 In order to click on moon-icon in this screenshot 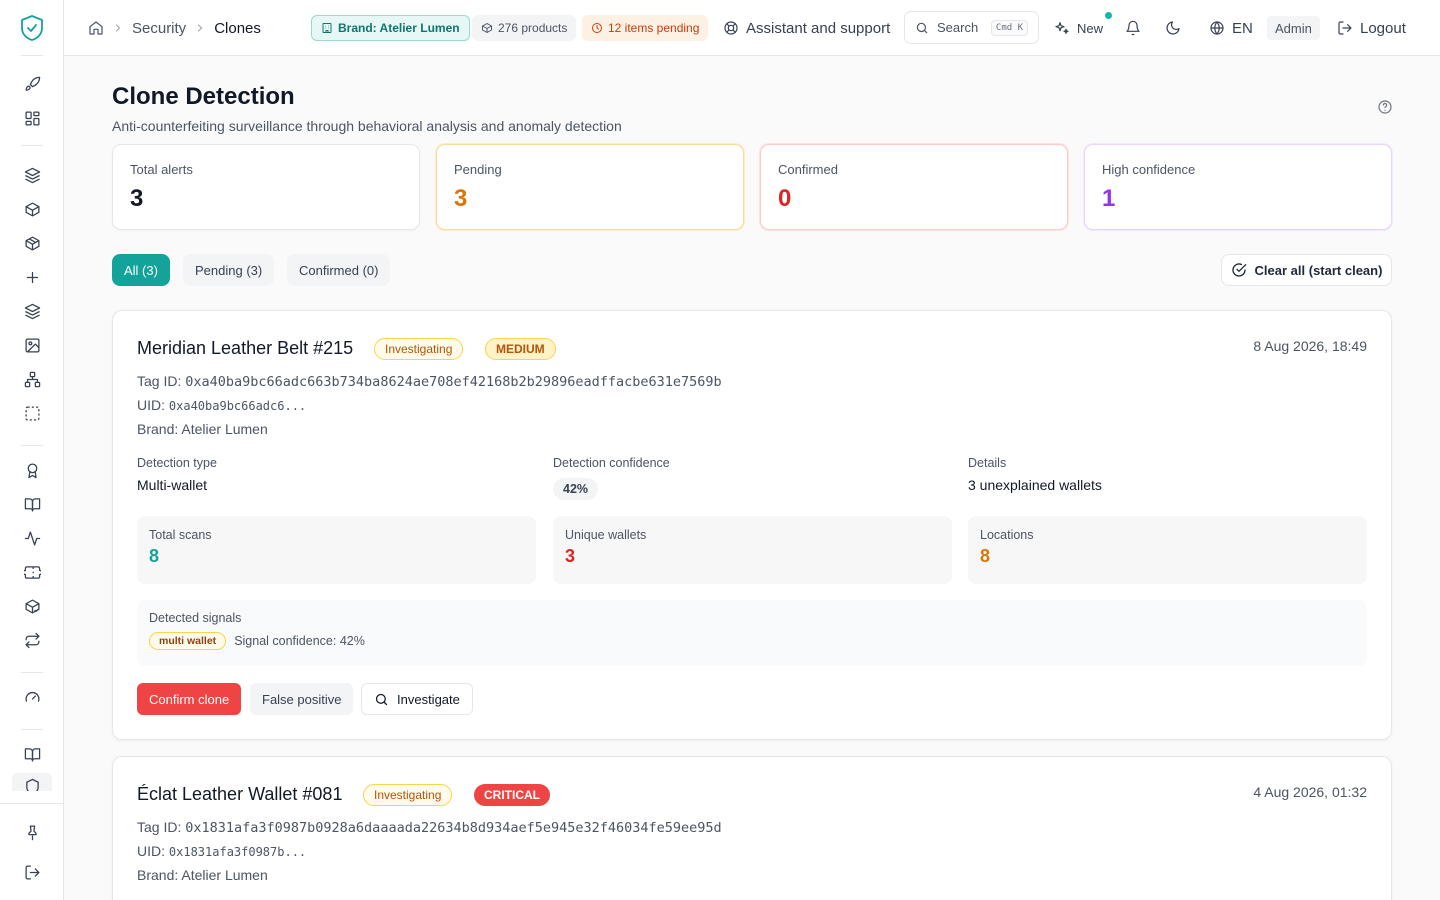, I will do `click(1173, 28)`.